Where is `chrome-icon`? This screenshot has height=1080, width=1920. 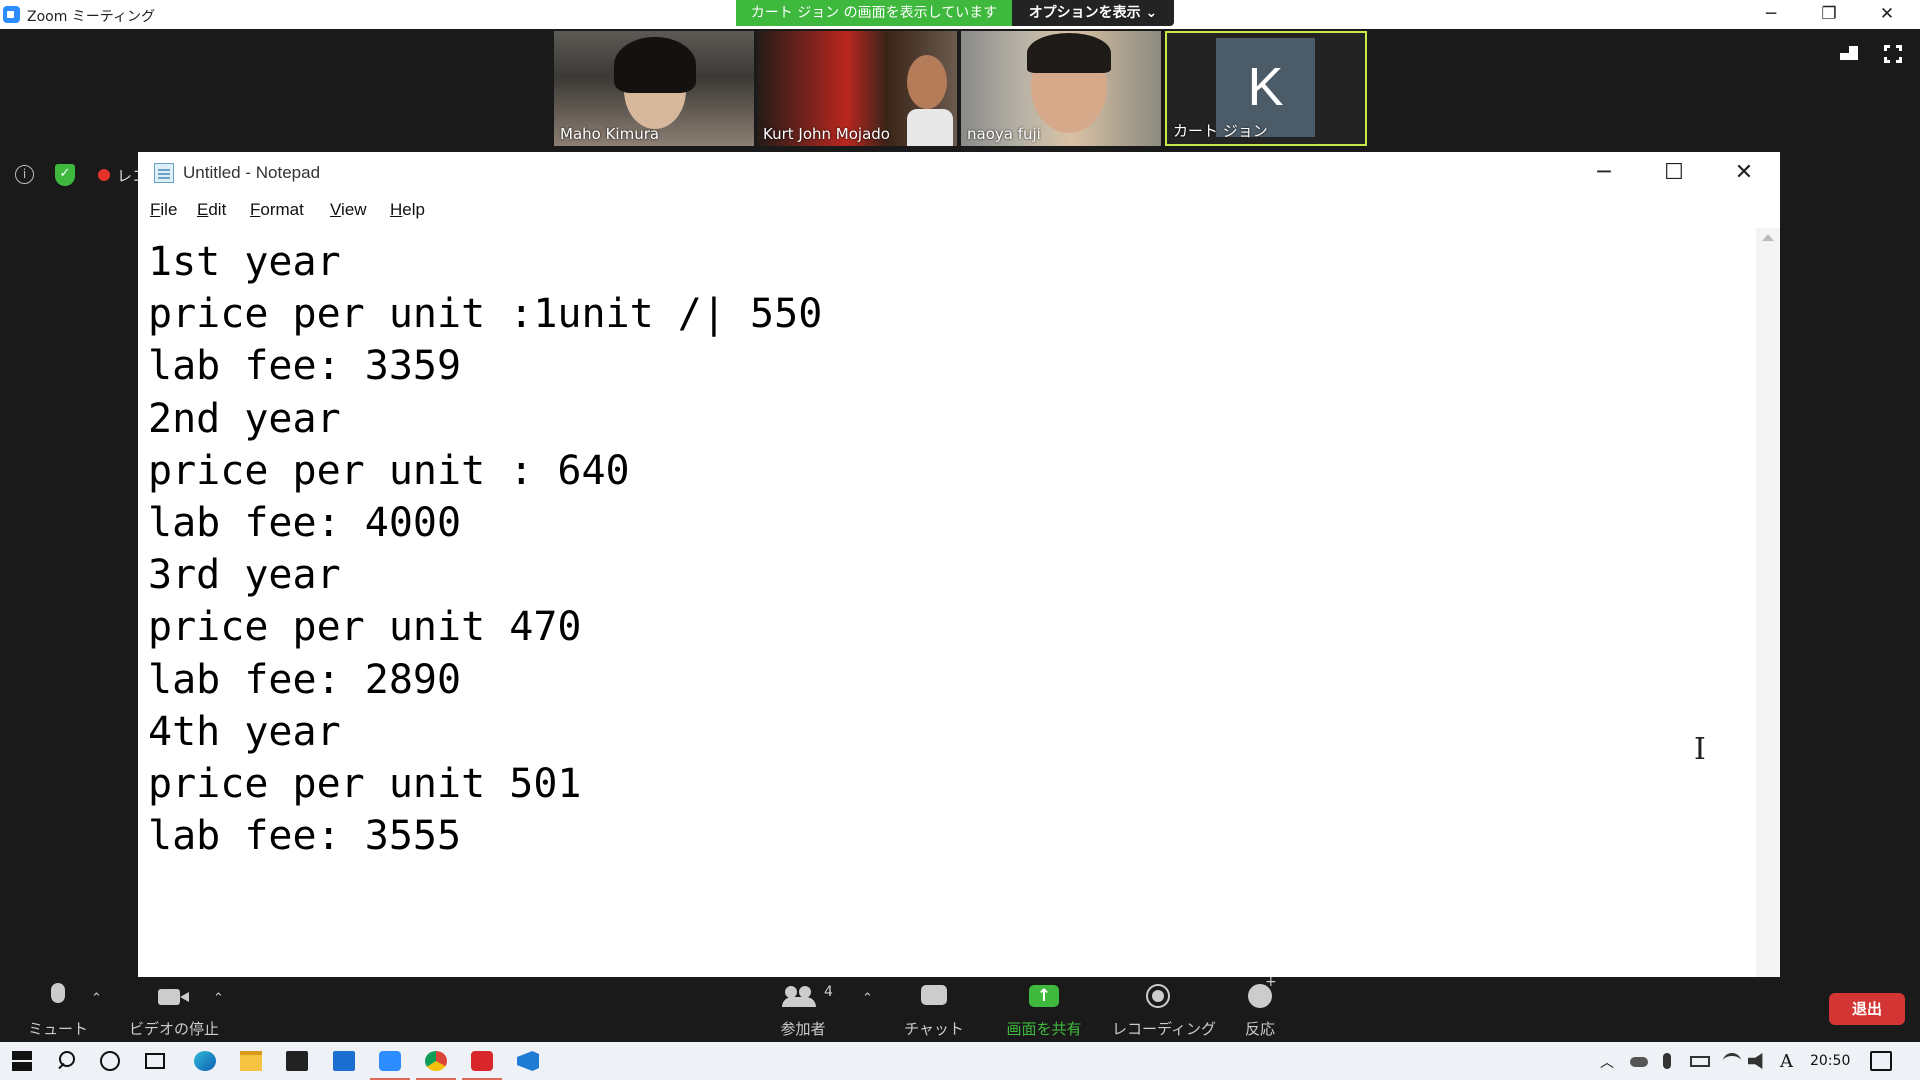 chrome-icon is located at coordinates (436, 1065).